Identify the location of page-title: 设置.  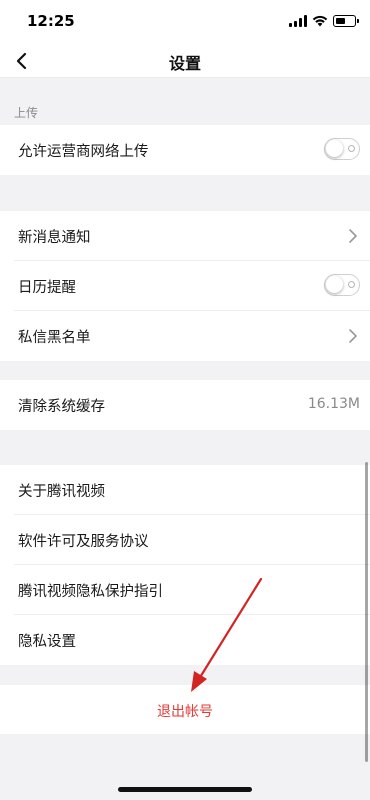
(184, 63).